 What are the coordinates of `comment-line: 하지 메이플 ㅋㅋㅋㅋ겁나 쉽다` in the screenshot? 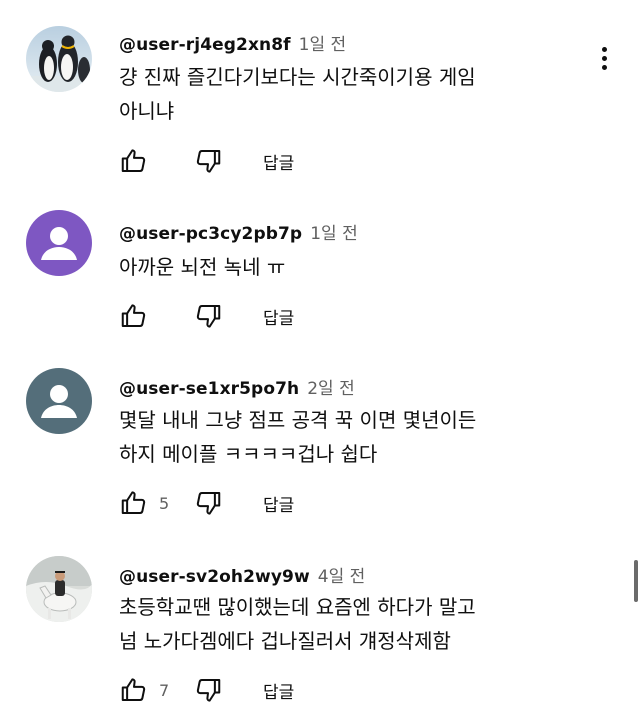 It's located at (248, 454).